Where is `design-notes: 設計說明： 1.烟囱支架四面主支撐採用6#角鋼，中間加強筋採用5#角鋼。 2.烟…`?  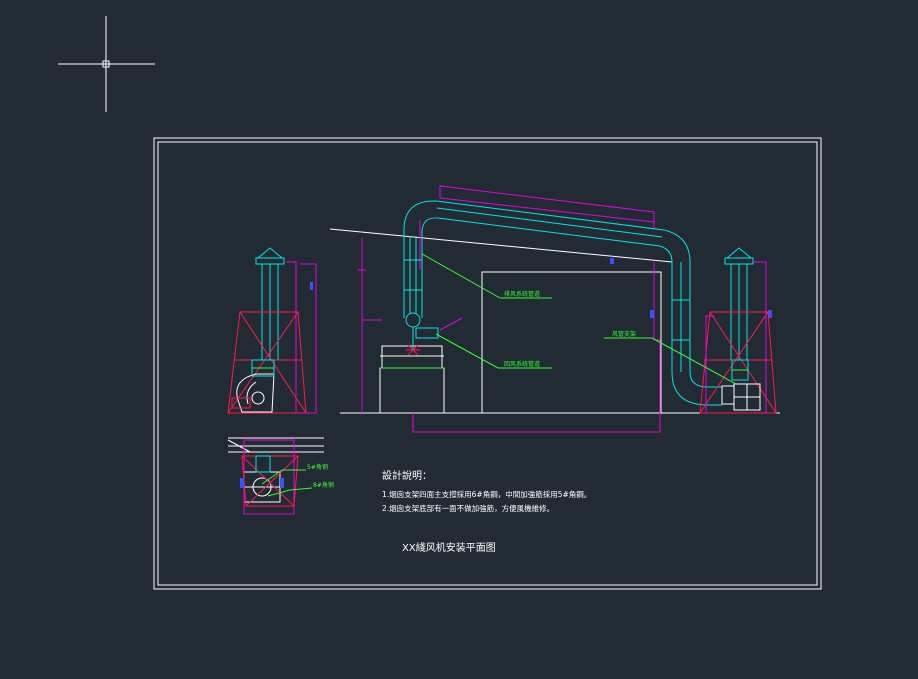 design-notes: 設計說明： 1.烟囱支架四面主支撐採用6#角鋼，中間加強筋採用5#角鋼。 2.烟… is located at coordinates (486, 491).